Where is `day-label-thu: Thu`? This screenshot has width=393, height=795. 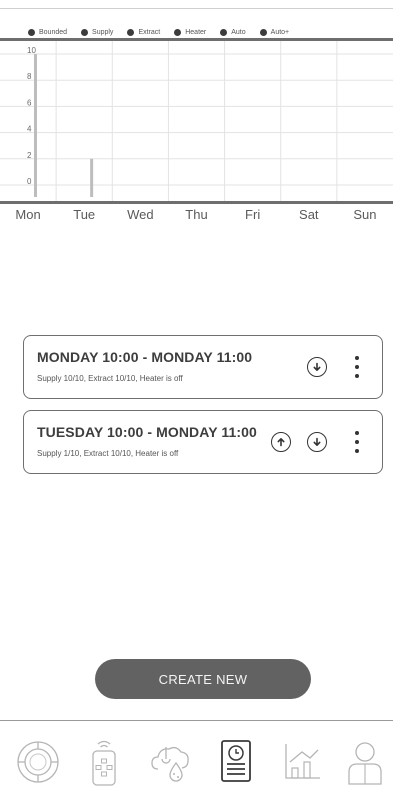 day-label-thu: Thu is located at coordinates (196, 214).